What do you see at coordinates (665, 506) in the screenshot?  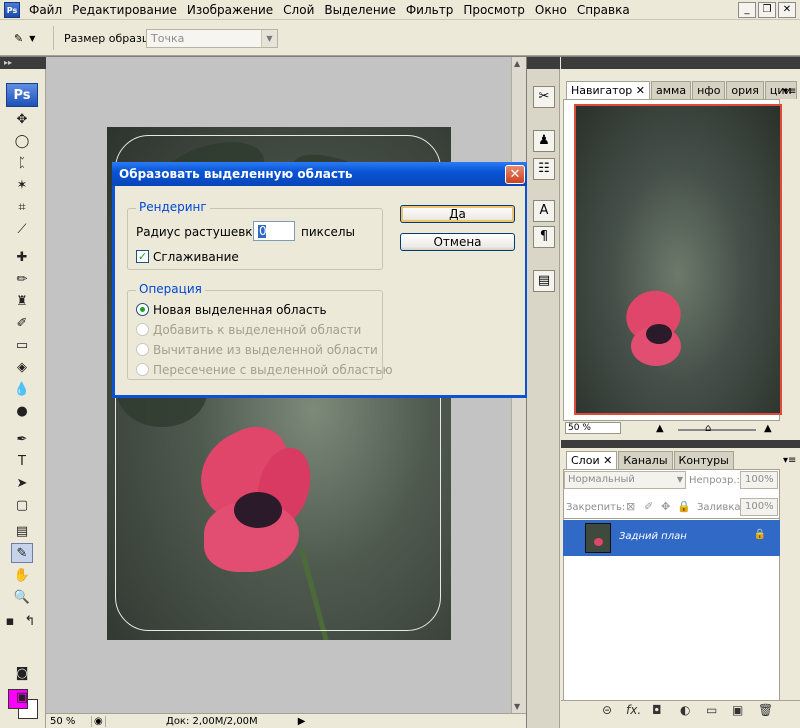 I see `lock-position-icon: ✥` at bounding box center [665, 506].